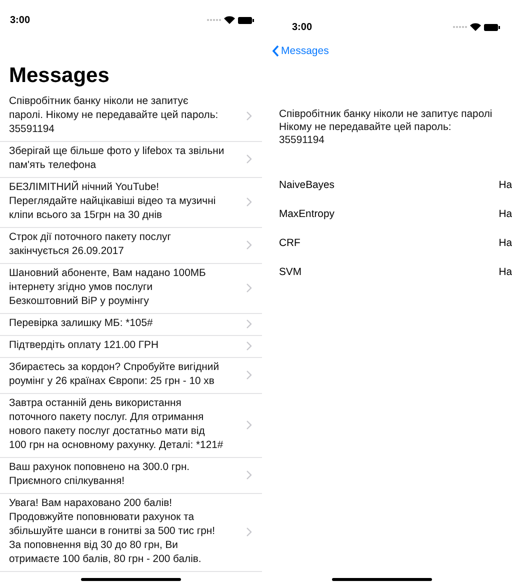 The image size is (512, 582). I want to click on message-row: Перевірка залишку МБ: *105#, so click(131, 325).